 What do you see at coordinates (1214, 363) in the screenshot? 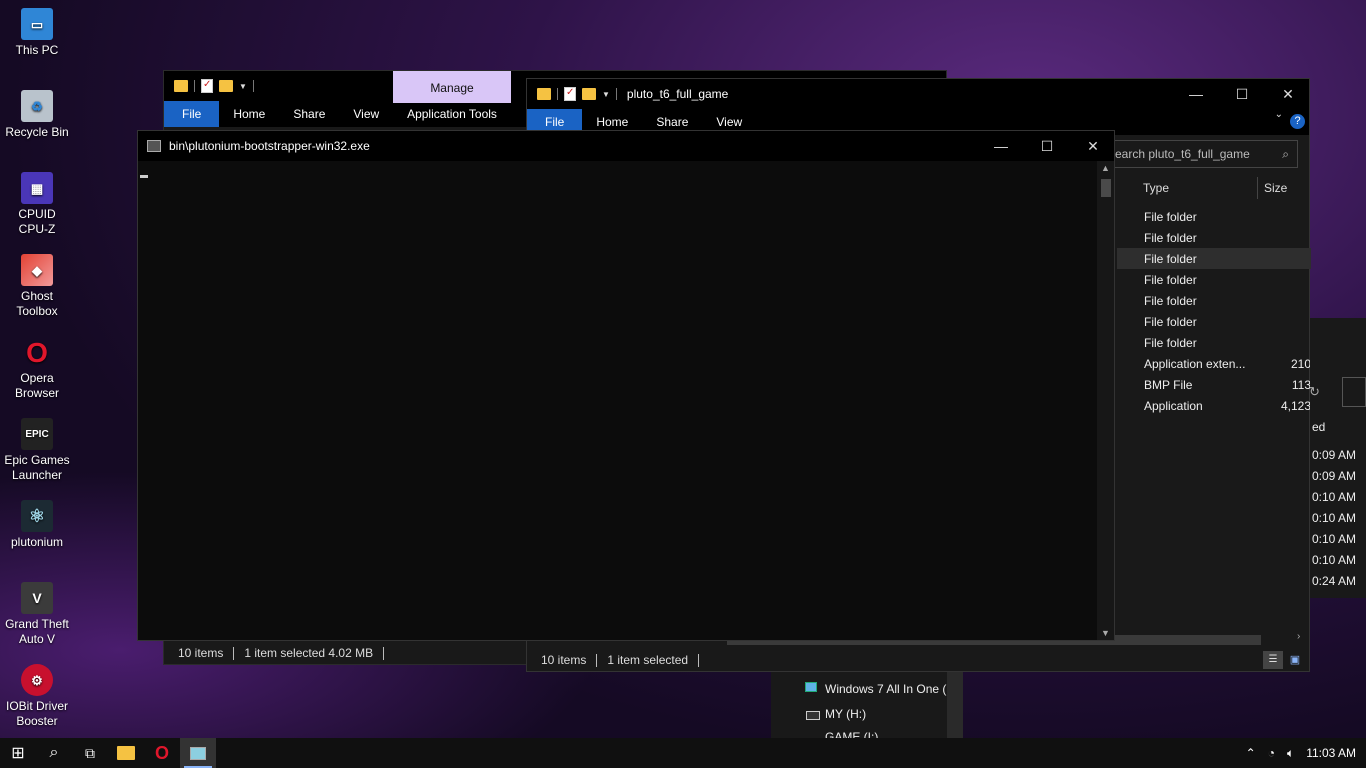
I see `table-row: Application exten... 210` at bounding box center [1214, 363].